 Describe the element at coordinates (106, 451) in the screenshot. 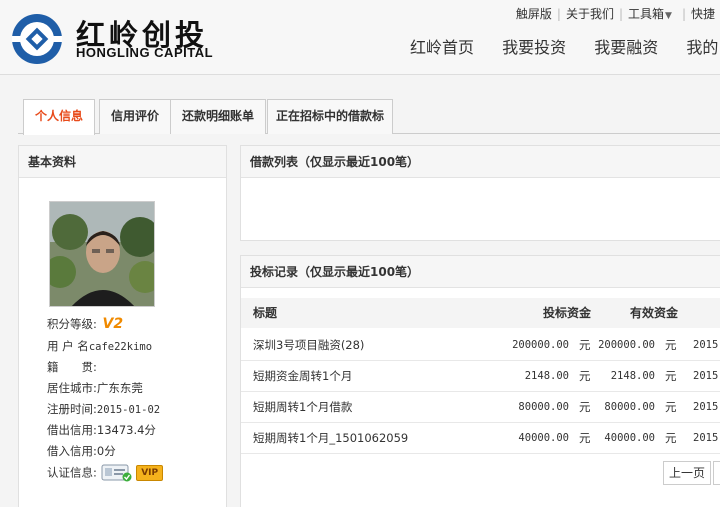

I see `in-credit-value: 0分` at that location.